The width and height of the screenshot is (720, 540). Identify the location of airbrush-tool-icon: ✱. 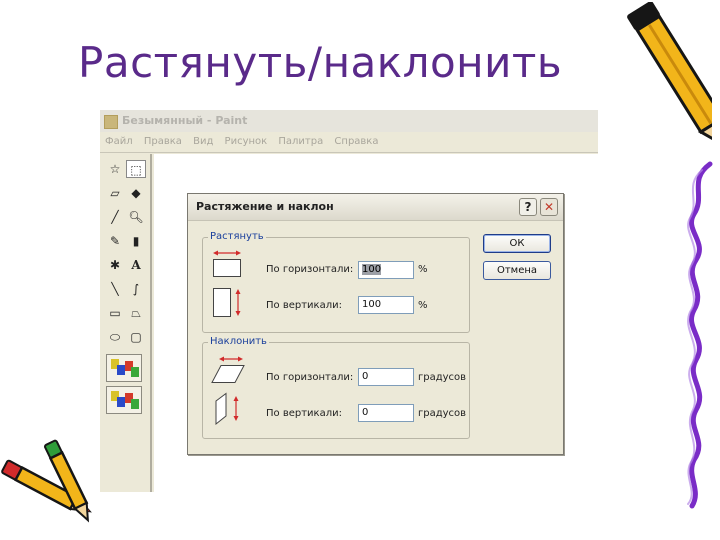
(115, 265).